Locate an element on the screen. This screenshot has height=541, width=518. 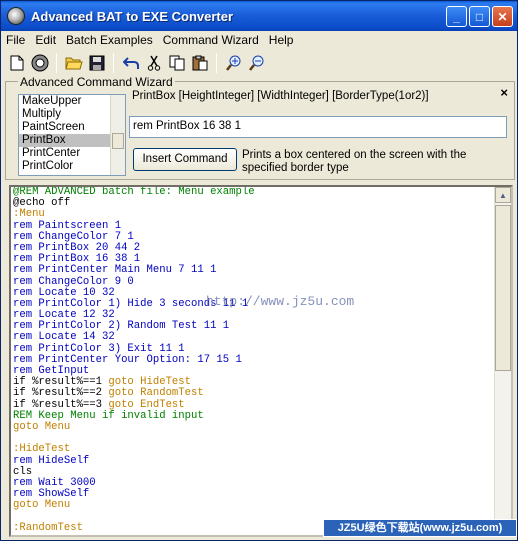
code-goto: goto HideTest is located at coordinates (150, 382).